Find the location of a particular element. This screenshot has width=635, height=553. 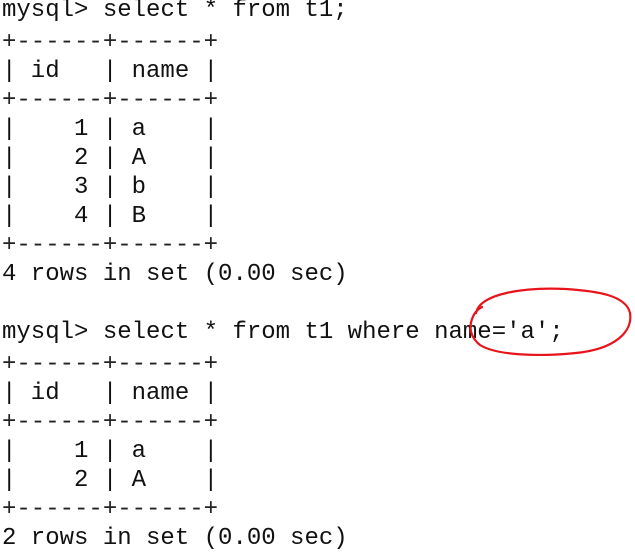

table-row: | 3 | b | is located at coordinates (110, 187).